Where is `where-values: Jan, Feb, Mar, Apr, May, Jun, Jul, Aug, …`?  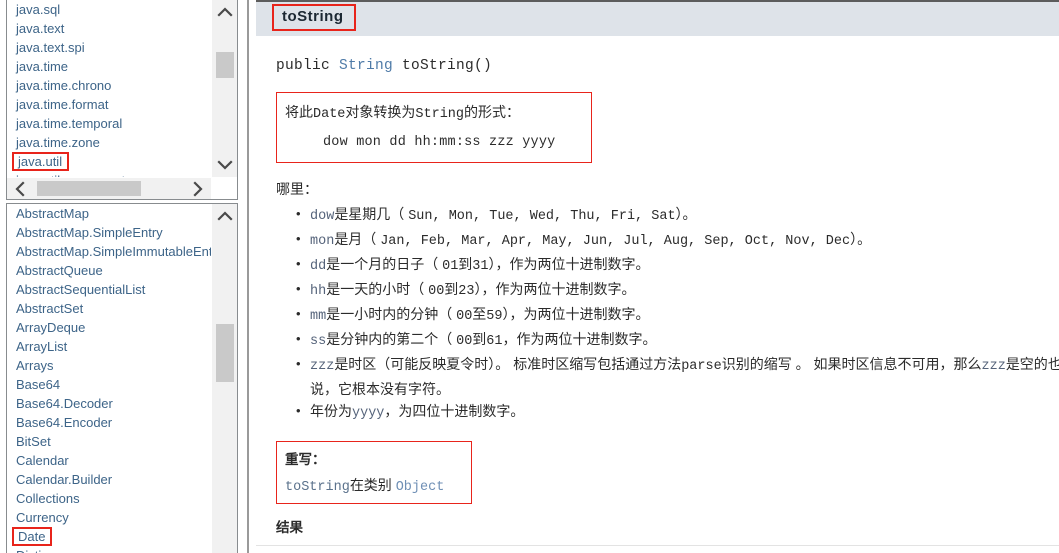 where-values: Jan, Feb, Mar, Apr, May, Jun, Jul, Aug, … is located at coordinates (615, 241).